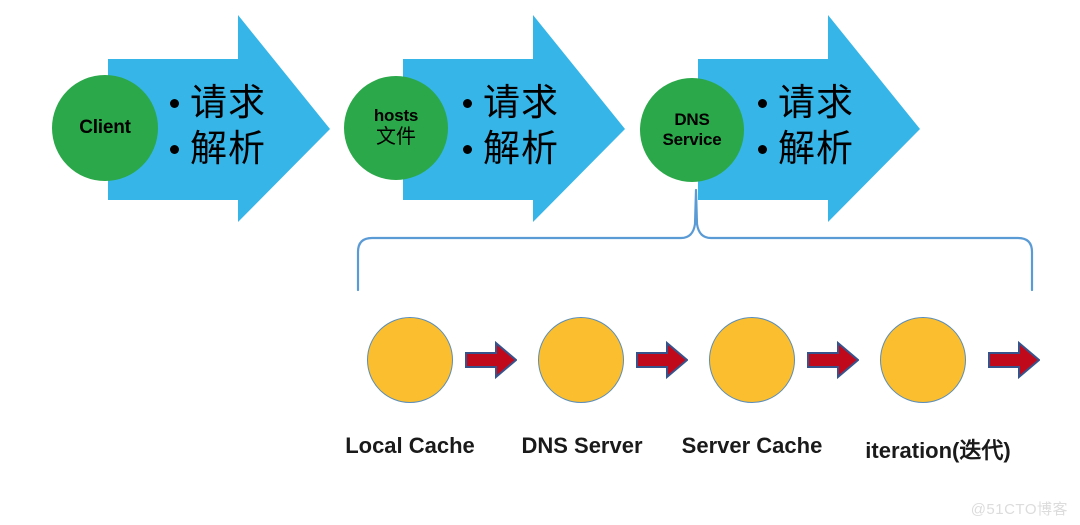 The image size is (1080, 525). Describe the element at coordinates (410, 360) in the screenshot. I see `detail-node-local-cache` at that location.